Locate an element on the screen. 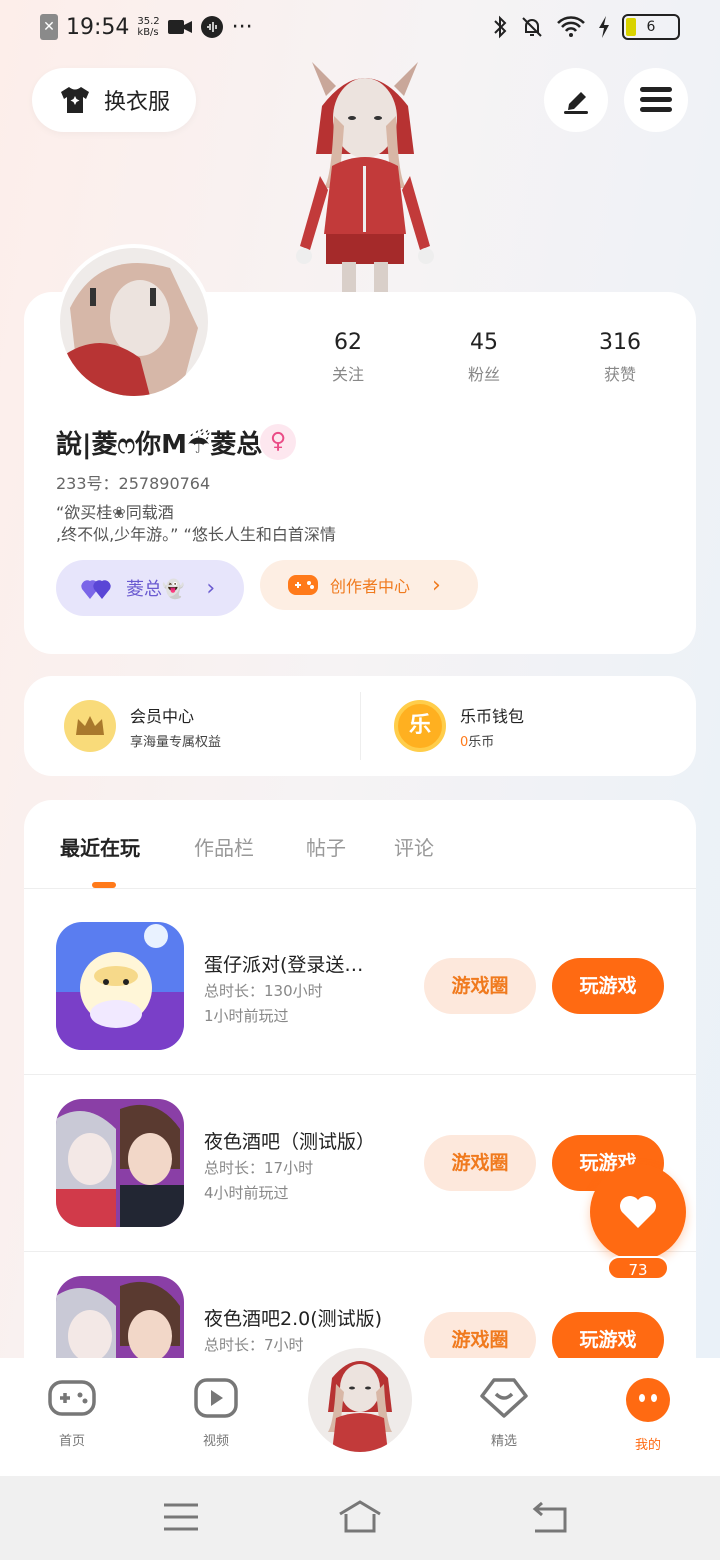 This screenshot has width=720, height=1560. coin-wallet-title: 乐币钱包 is located at coordinates (492, 716).